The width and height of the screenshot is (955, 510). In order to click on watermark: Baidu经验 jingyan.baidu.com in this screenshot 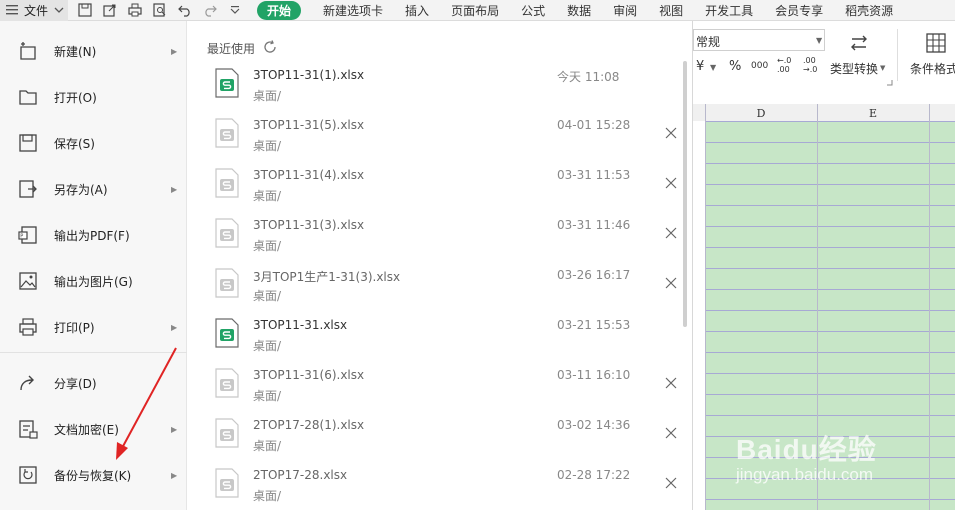, I will do `click(843, 460)`.